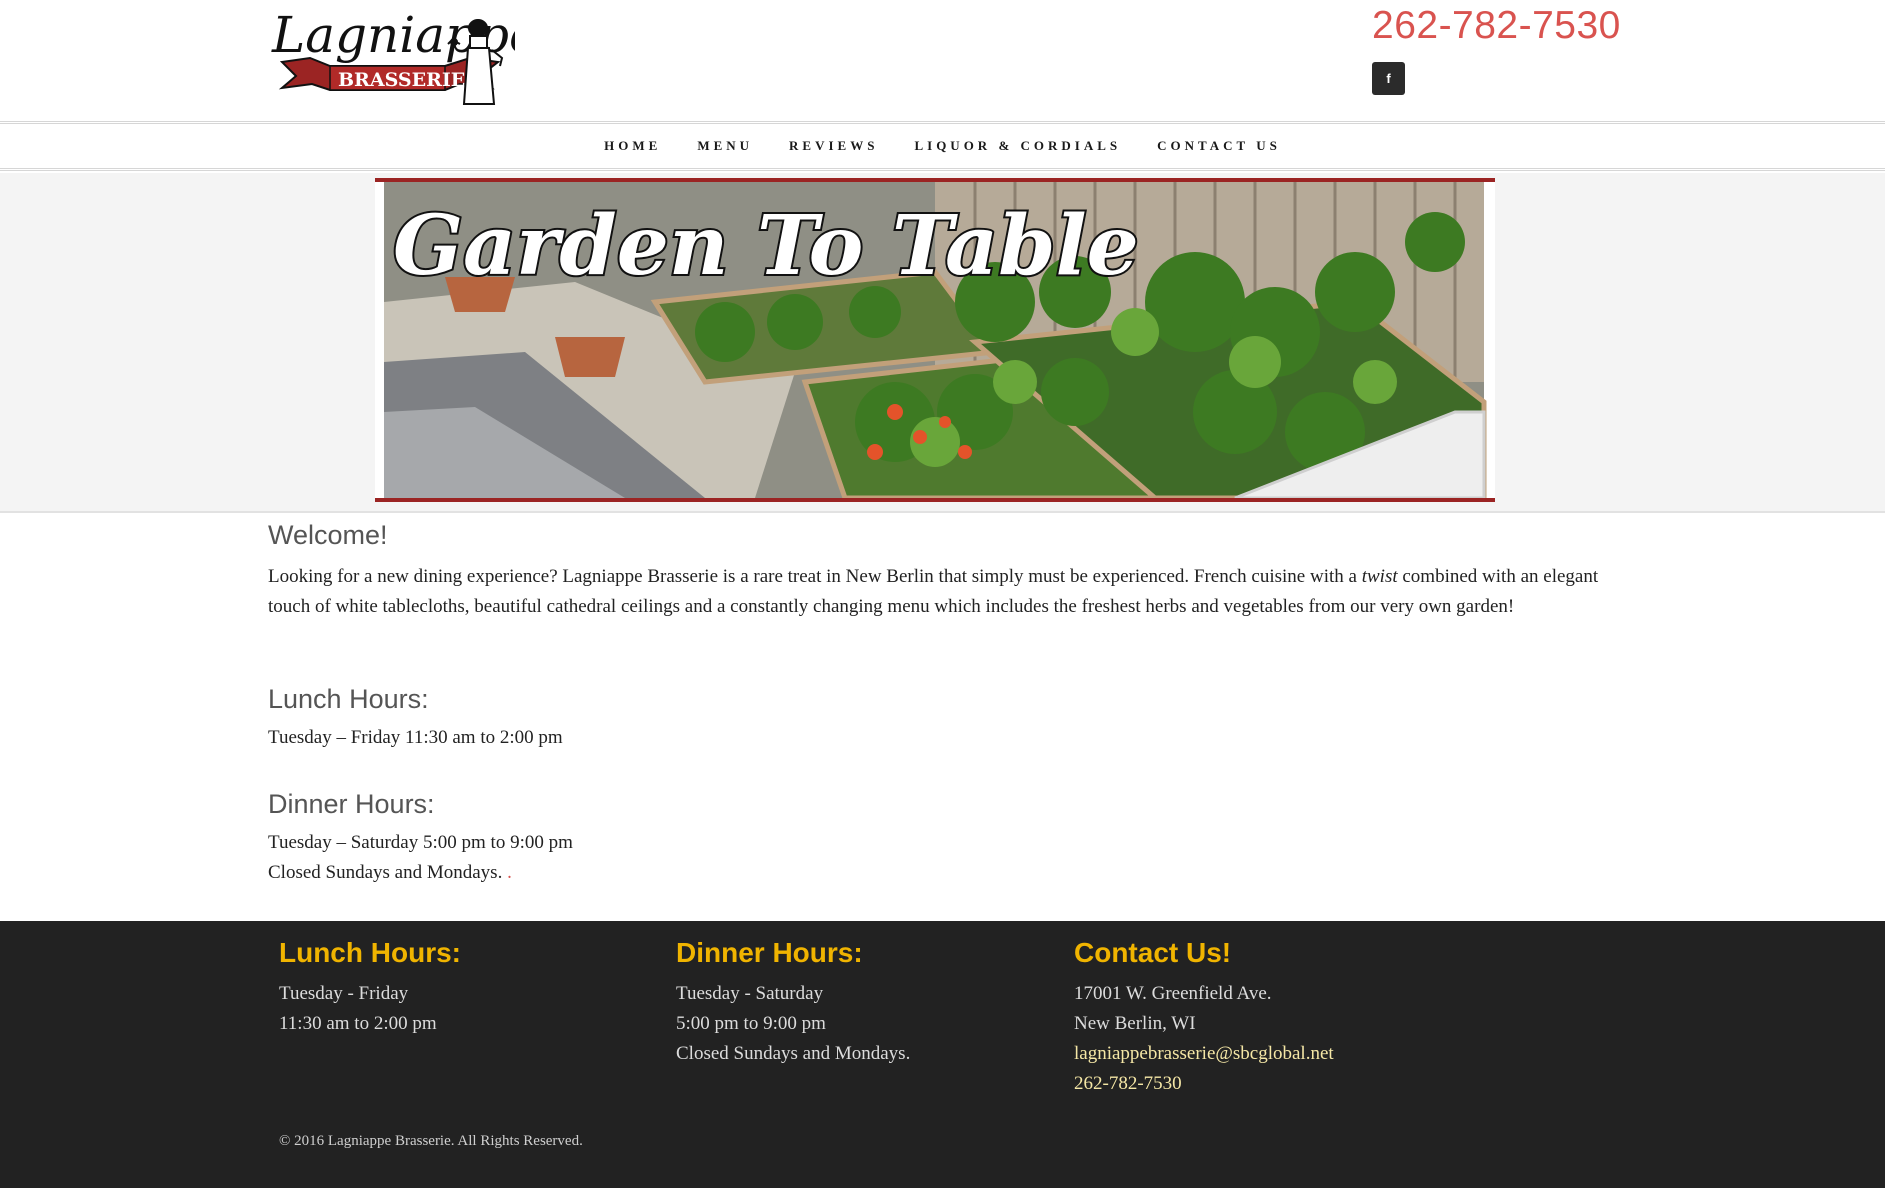 The height and width of the screenshot is (1188, 1885). I want to click on facebook-icon: f, so click(1388, 78).